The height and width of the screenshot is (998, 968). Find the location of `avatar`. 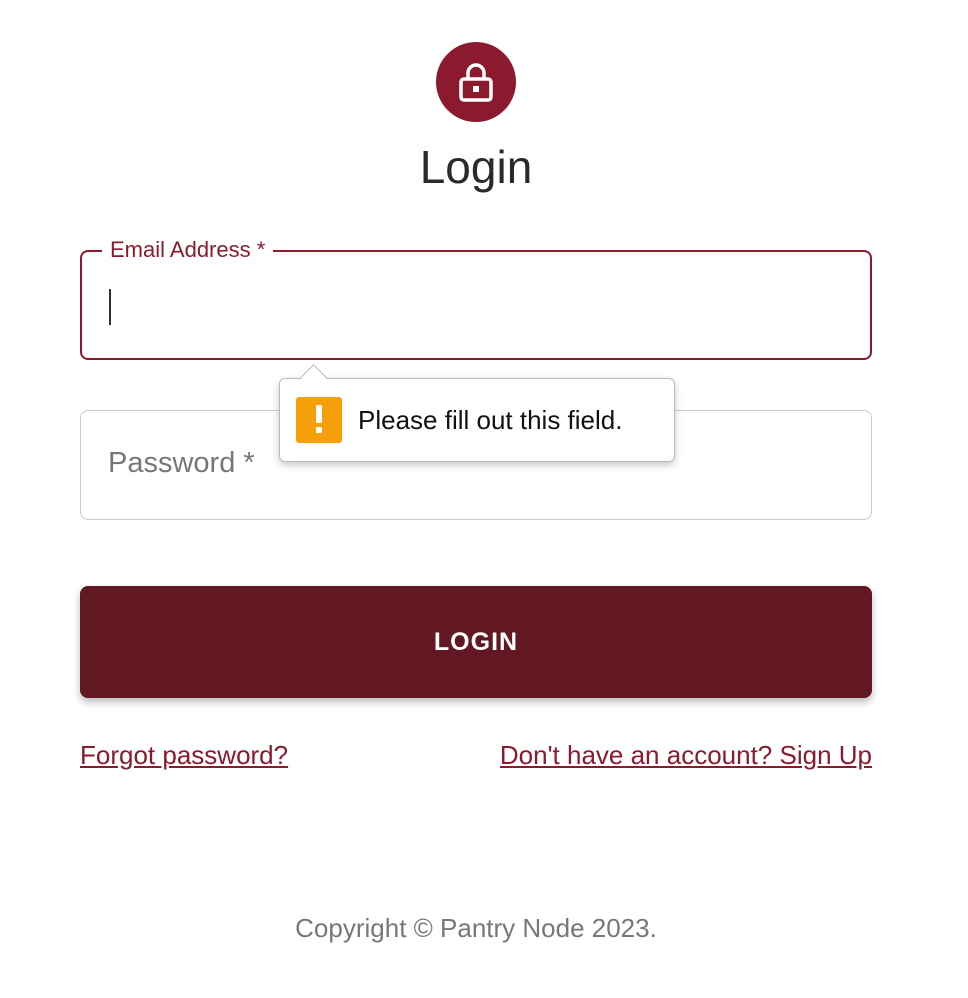

avatar is located at coordinates (476, 82).